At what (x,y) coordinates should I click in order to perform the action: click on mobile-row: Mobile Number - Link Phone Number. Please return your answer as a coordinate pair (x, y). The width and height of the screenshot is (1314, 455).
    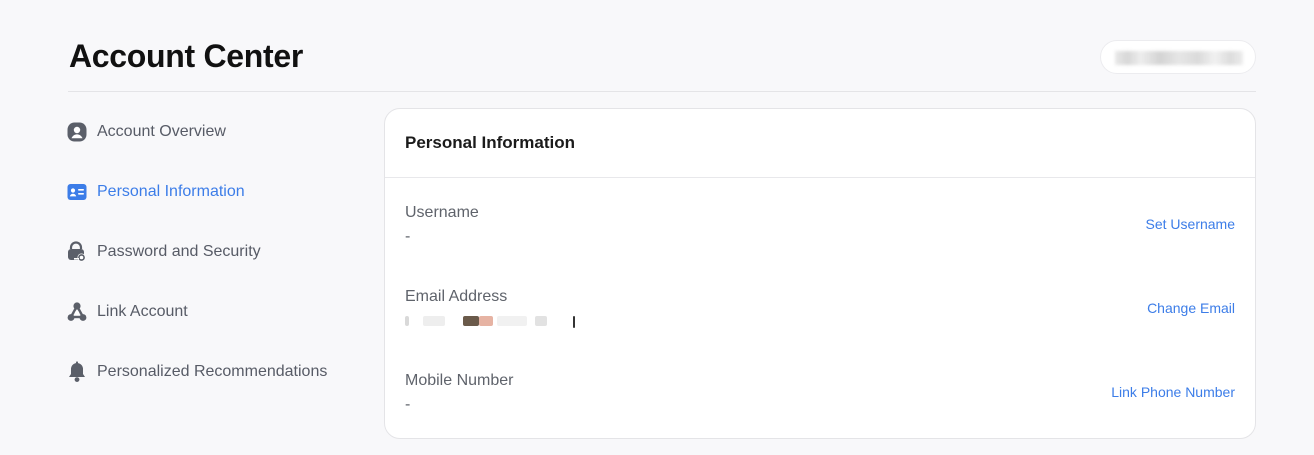
    Looking at the image, I should click on (820, 402).